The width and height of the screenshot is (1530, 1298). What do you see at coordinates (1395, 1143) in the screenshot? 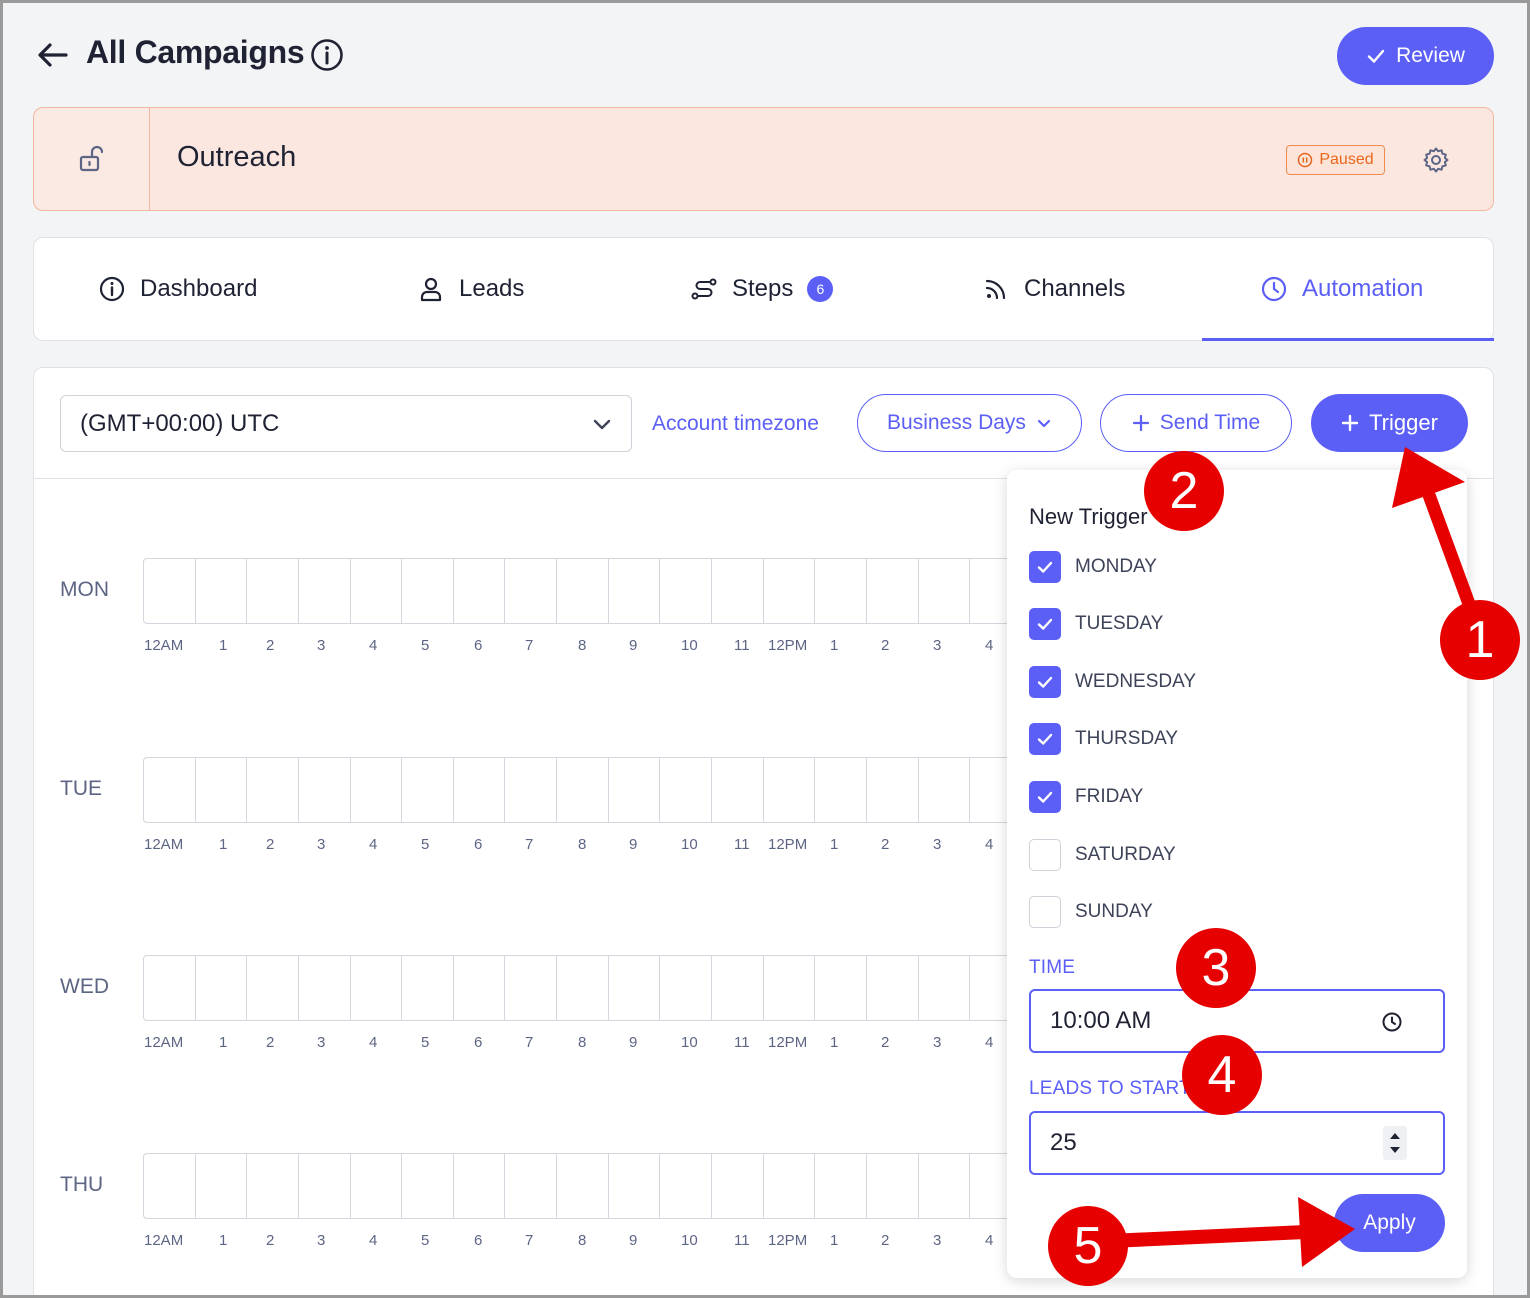
I see `stepper-icon` at bounding box center [1395, 1143].